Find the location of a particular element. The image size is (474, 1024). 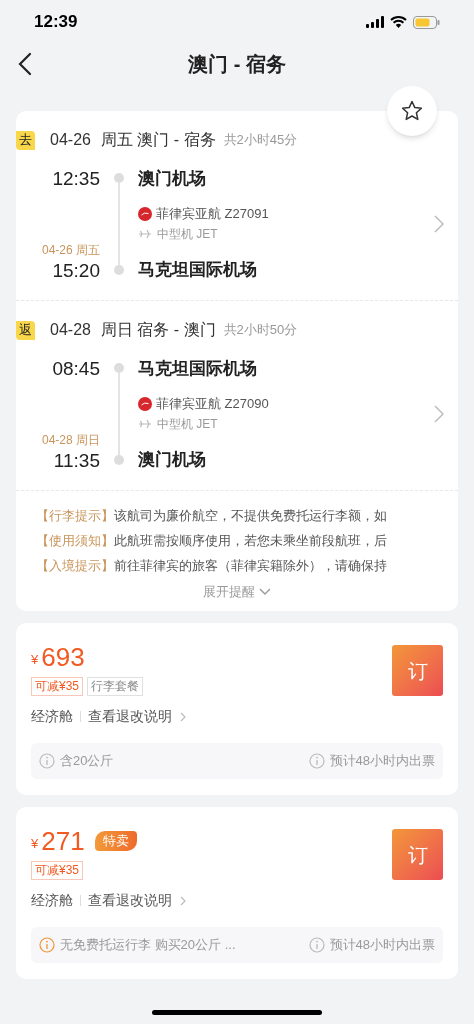

leg-date: 04-28 is located at coordinates (70, 330).